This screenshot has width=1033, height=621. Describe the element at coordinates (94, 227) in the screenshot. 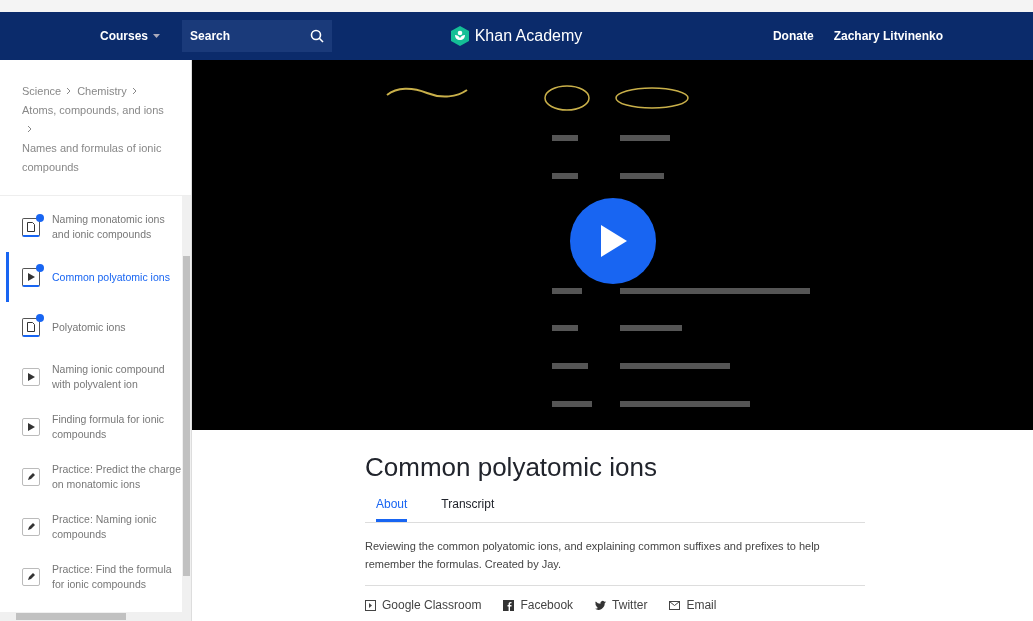

I see `lesson-item: Naming monatomic ions and ionic compounds` at that location.